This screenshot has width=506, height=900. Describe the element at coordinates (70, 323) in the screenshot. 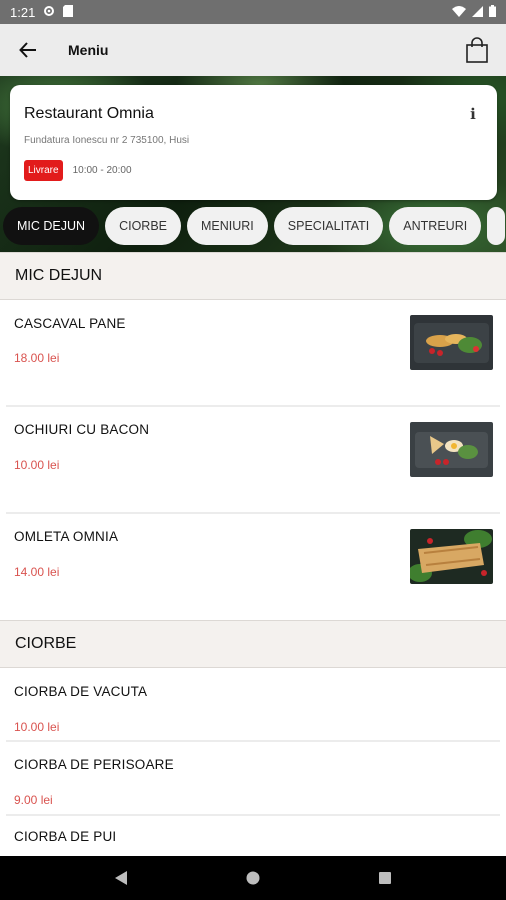

I see `item-name: CASCAVAL PANE` at that location.